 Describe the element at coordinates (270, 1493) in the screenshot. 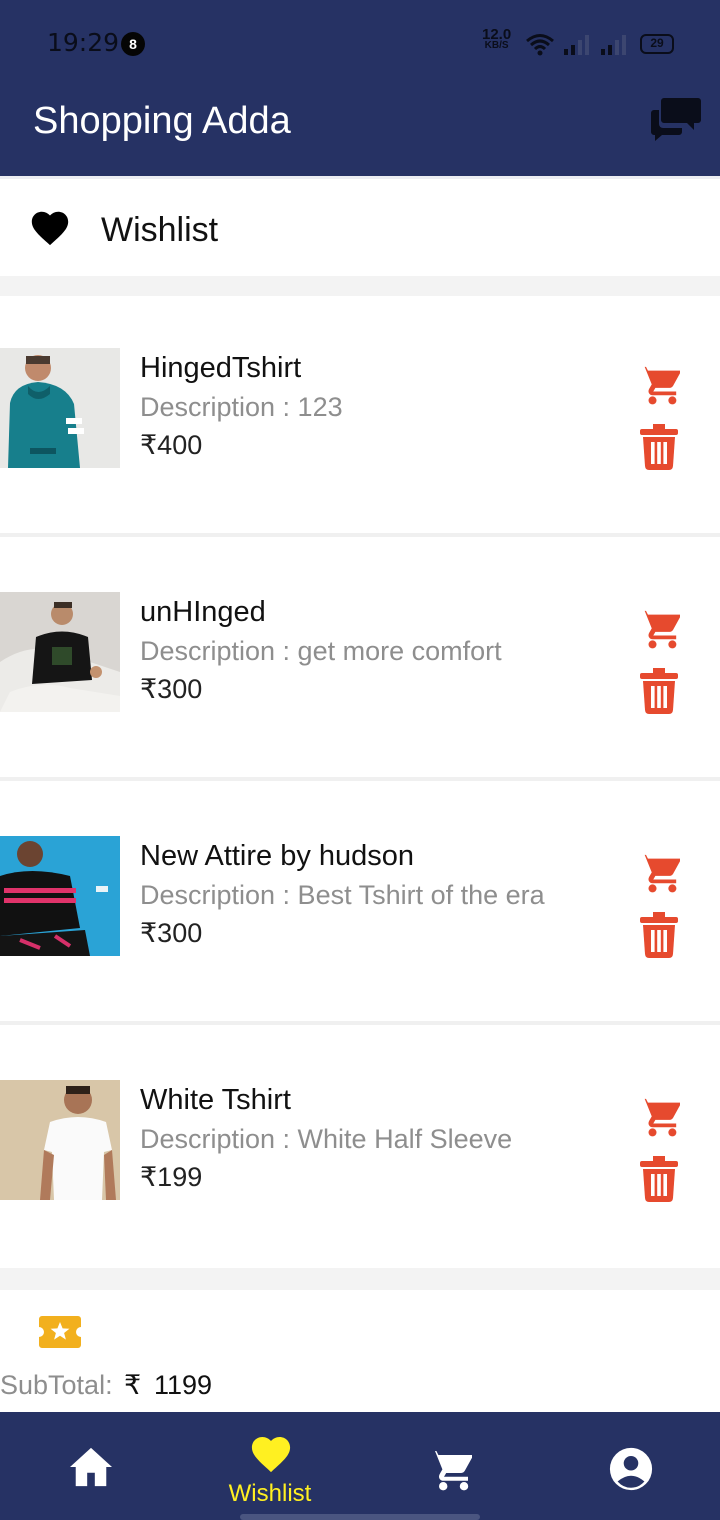

I see `nav-wishlist-label: Wishlist` at that location.